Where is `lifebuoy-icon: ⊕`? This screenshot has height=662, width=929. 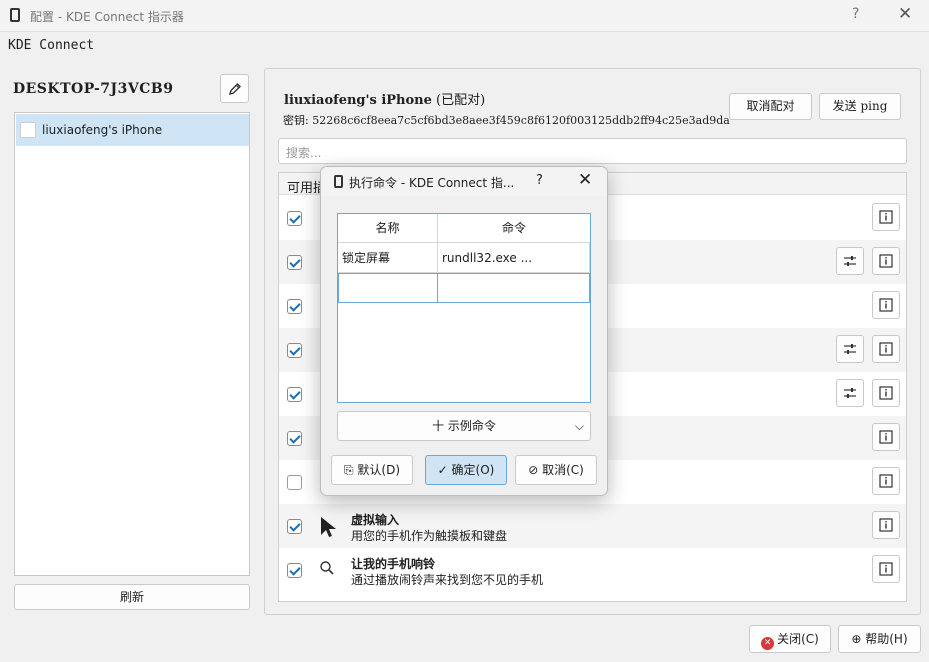
lifebuoy-icon: ⊕ is located at coordinates (858, 639).